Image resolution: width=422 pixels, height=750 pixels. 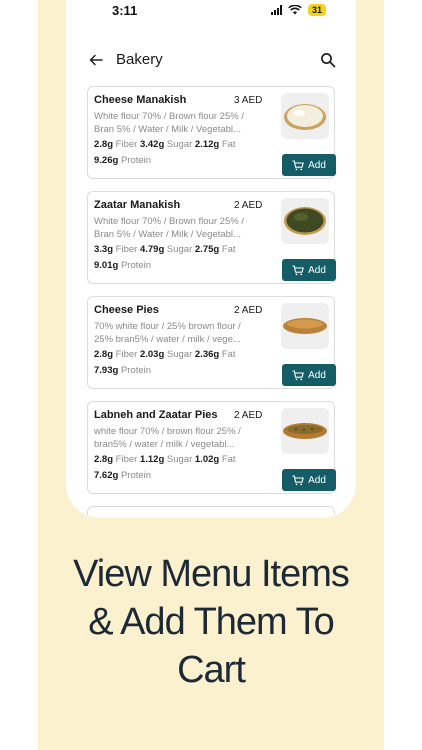 What do you see at coordinates (123, 265) in the screenshot?
I see `item-protein: 9.01g Protein` at bounding box center [123, 265].